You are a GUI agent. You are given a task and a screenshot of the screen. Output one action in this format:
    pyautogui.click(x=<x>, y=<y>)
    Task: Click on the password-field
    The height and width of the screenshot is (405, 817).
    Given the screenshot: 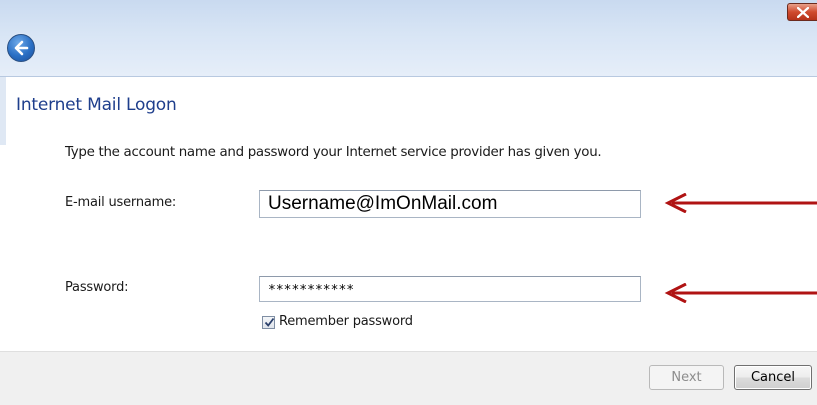 What is the action you would take?
    pyautogui.click(x=450, y=289)
    